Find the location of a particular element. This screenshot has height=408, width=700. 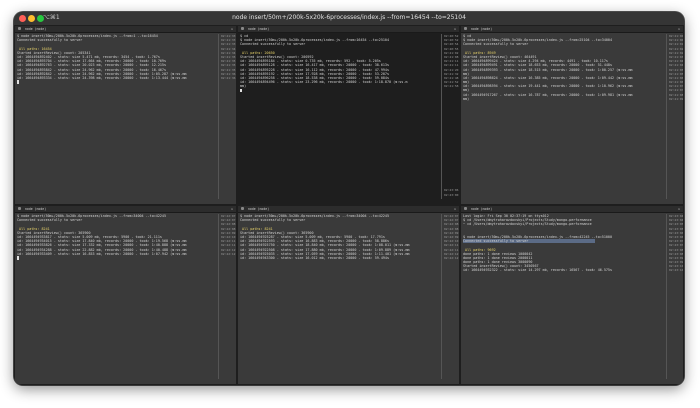

output-line: mm) is located at coordinates (466, 98).